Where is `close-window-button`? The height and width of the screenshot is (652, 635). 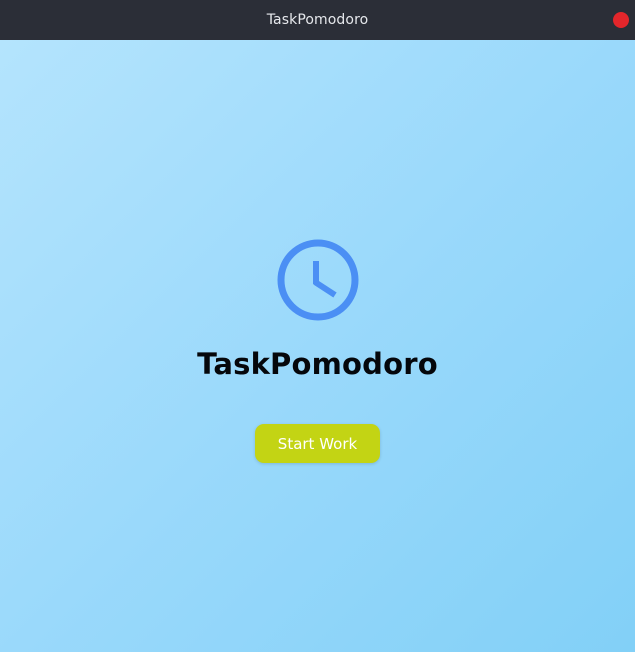 close-window-button is located at coordinates (621, 20).